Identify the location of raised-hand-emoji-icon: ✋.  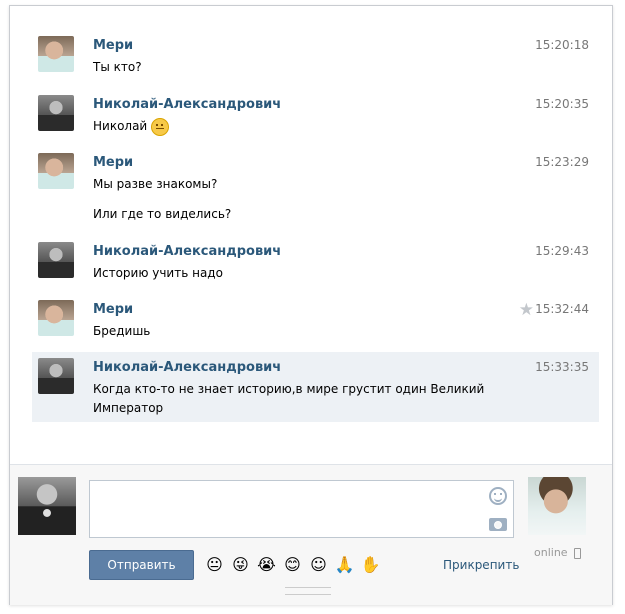
(370, 564).